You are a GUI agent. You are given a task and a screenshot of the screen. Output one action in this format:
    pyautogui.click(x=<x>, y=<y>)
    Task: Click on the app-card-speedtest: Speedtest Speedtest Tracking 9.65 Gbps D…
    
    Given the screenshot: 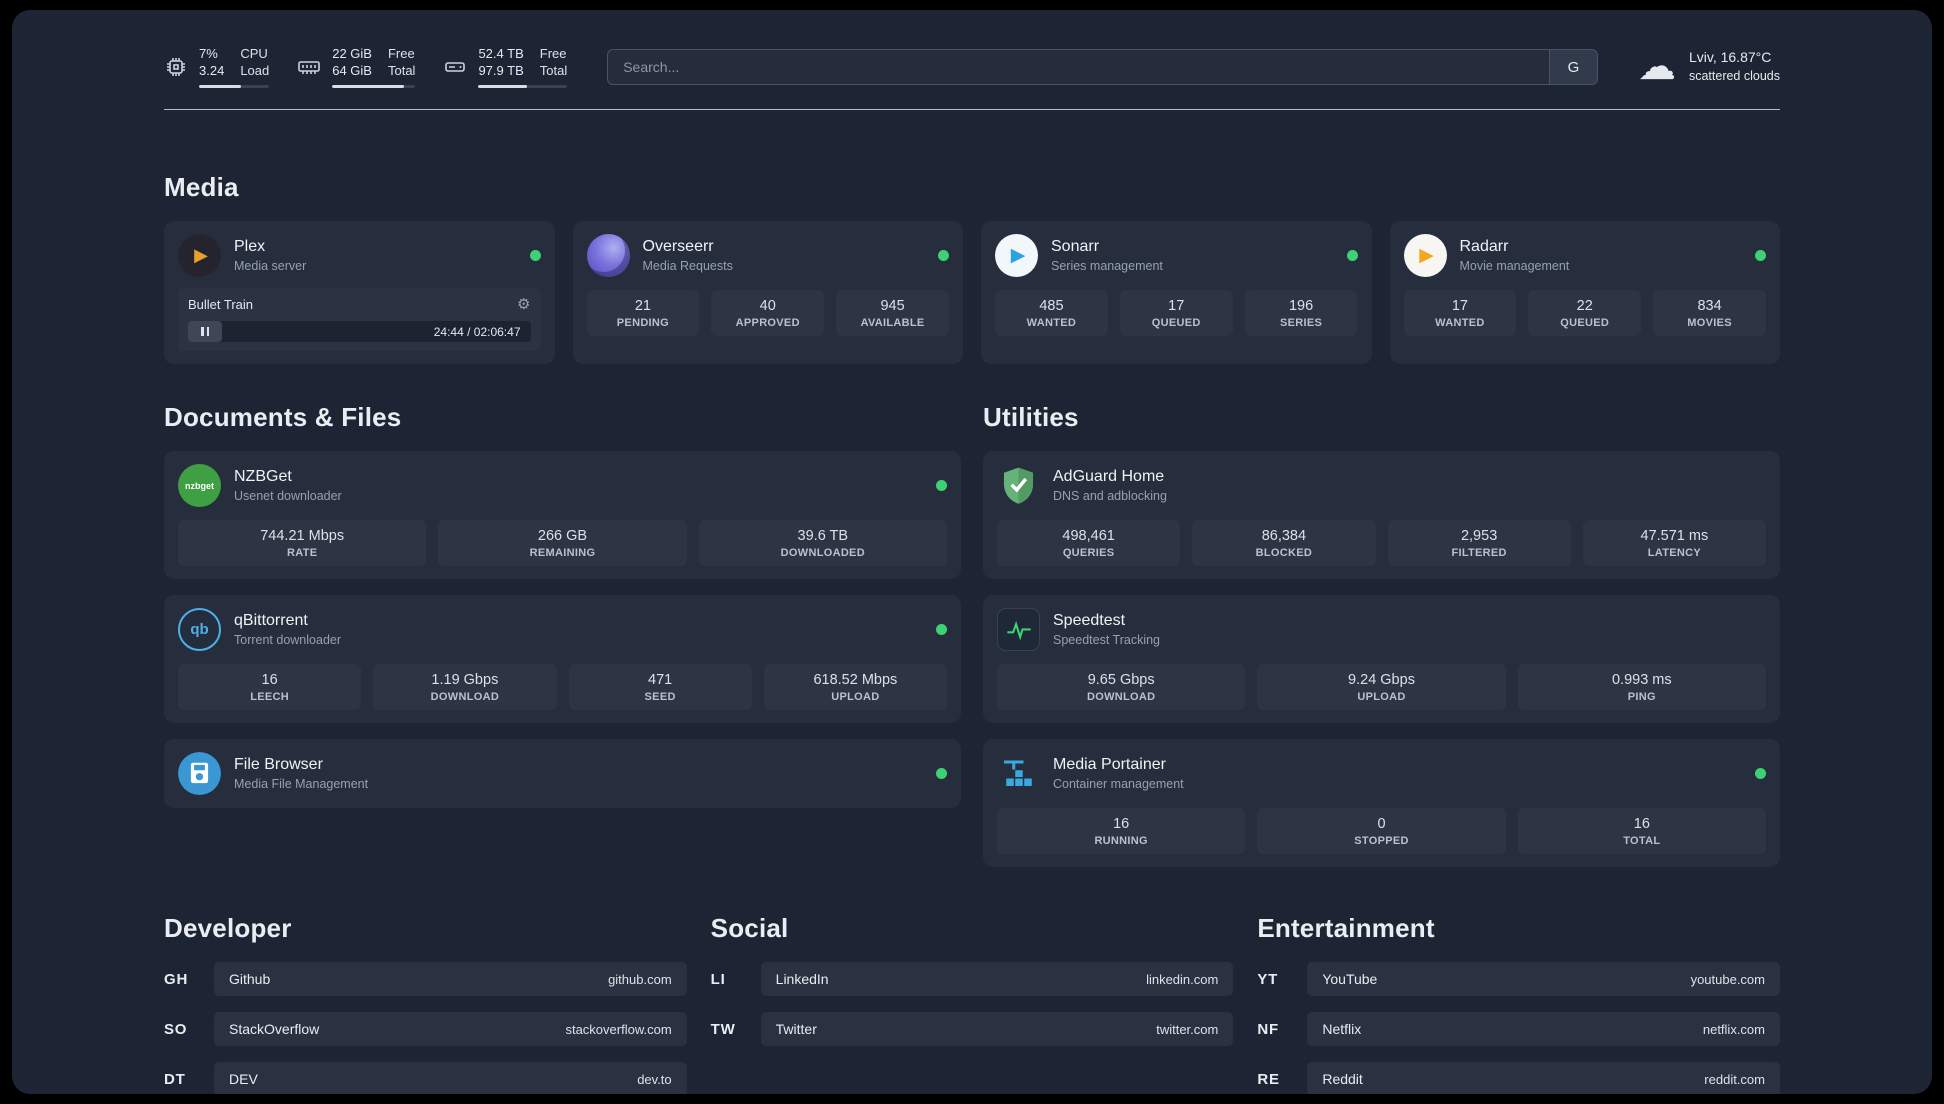 What is the action you would take?
    pyautogui.click(x=1381, y=659)
    